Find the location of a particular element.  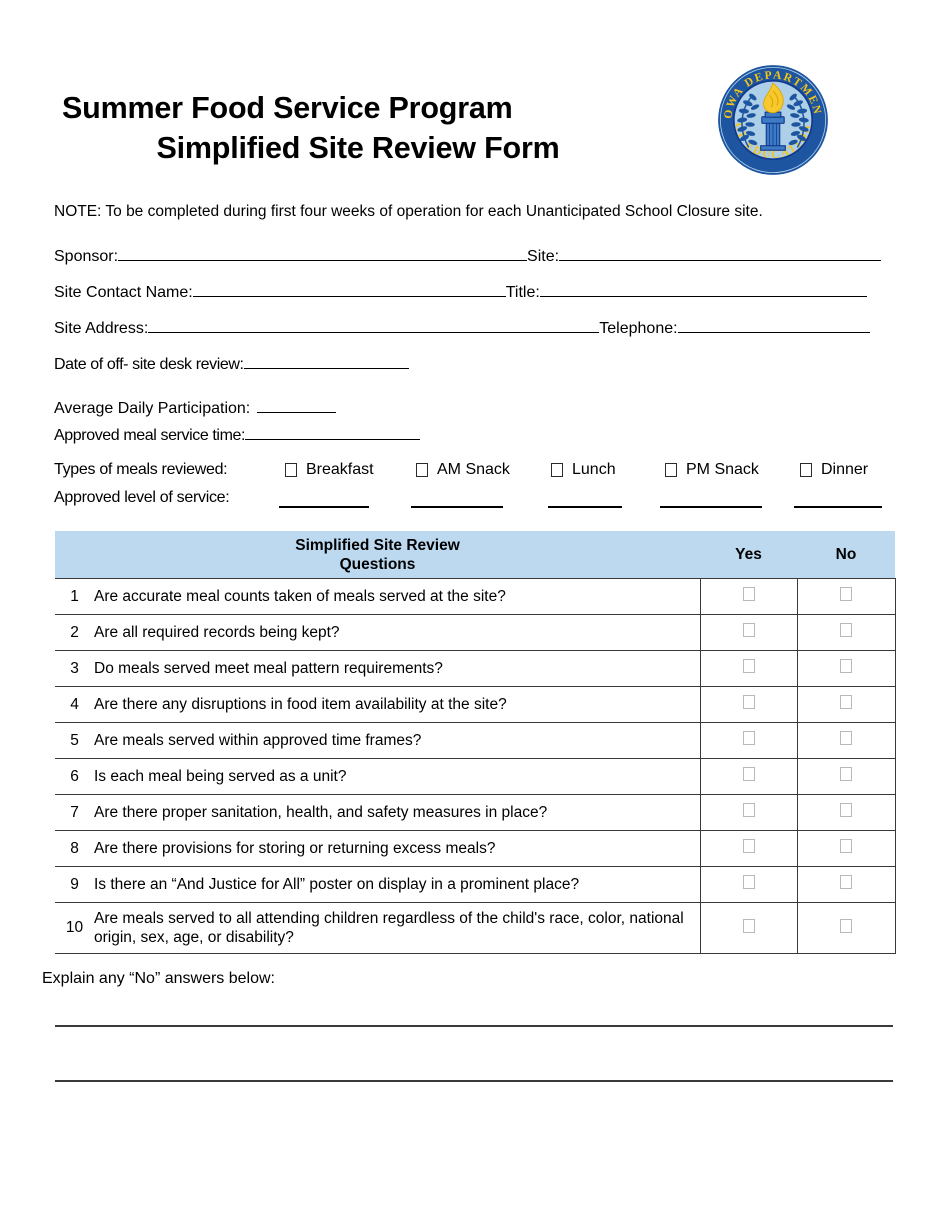

checkbox-dinner-icon is located at coordinates (806, 470).